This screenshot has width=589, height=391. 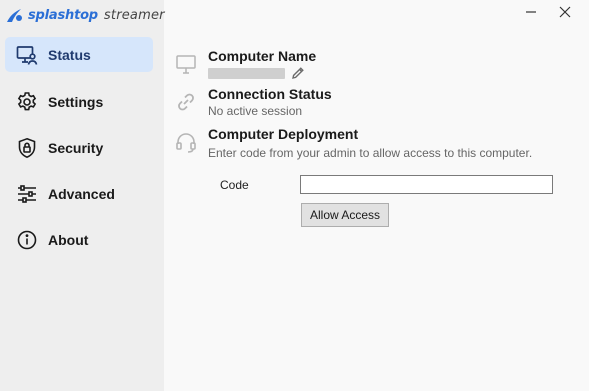 I want to click on code-input, so click(x=426, y=184).